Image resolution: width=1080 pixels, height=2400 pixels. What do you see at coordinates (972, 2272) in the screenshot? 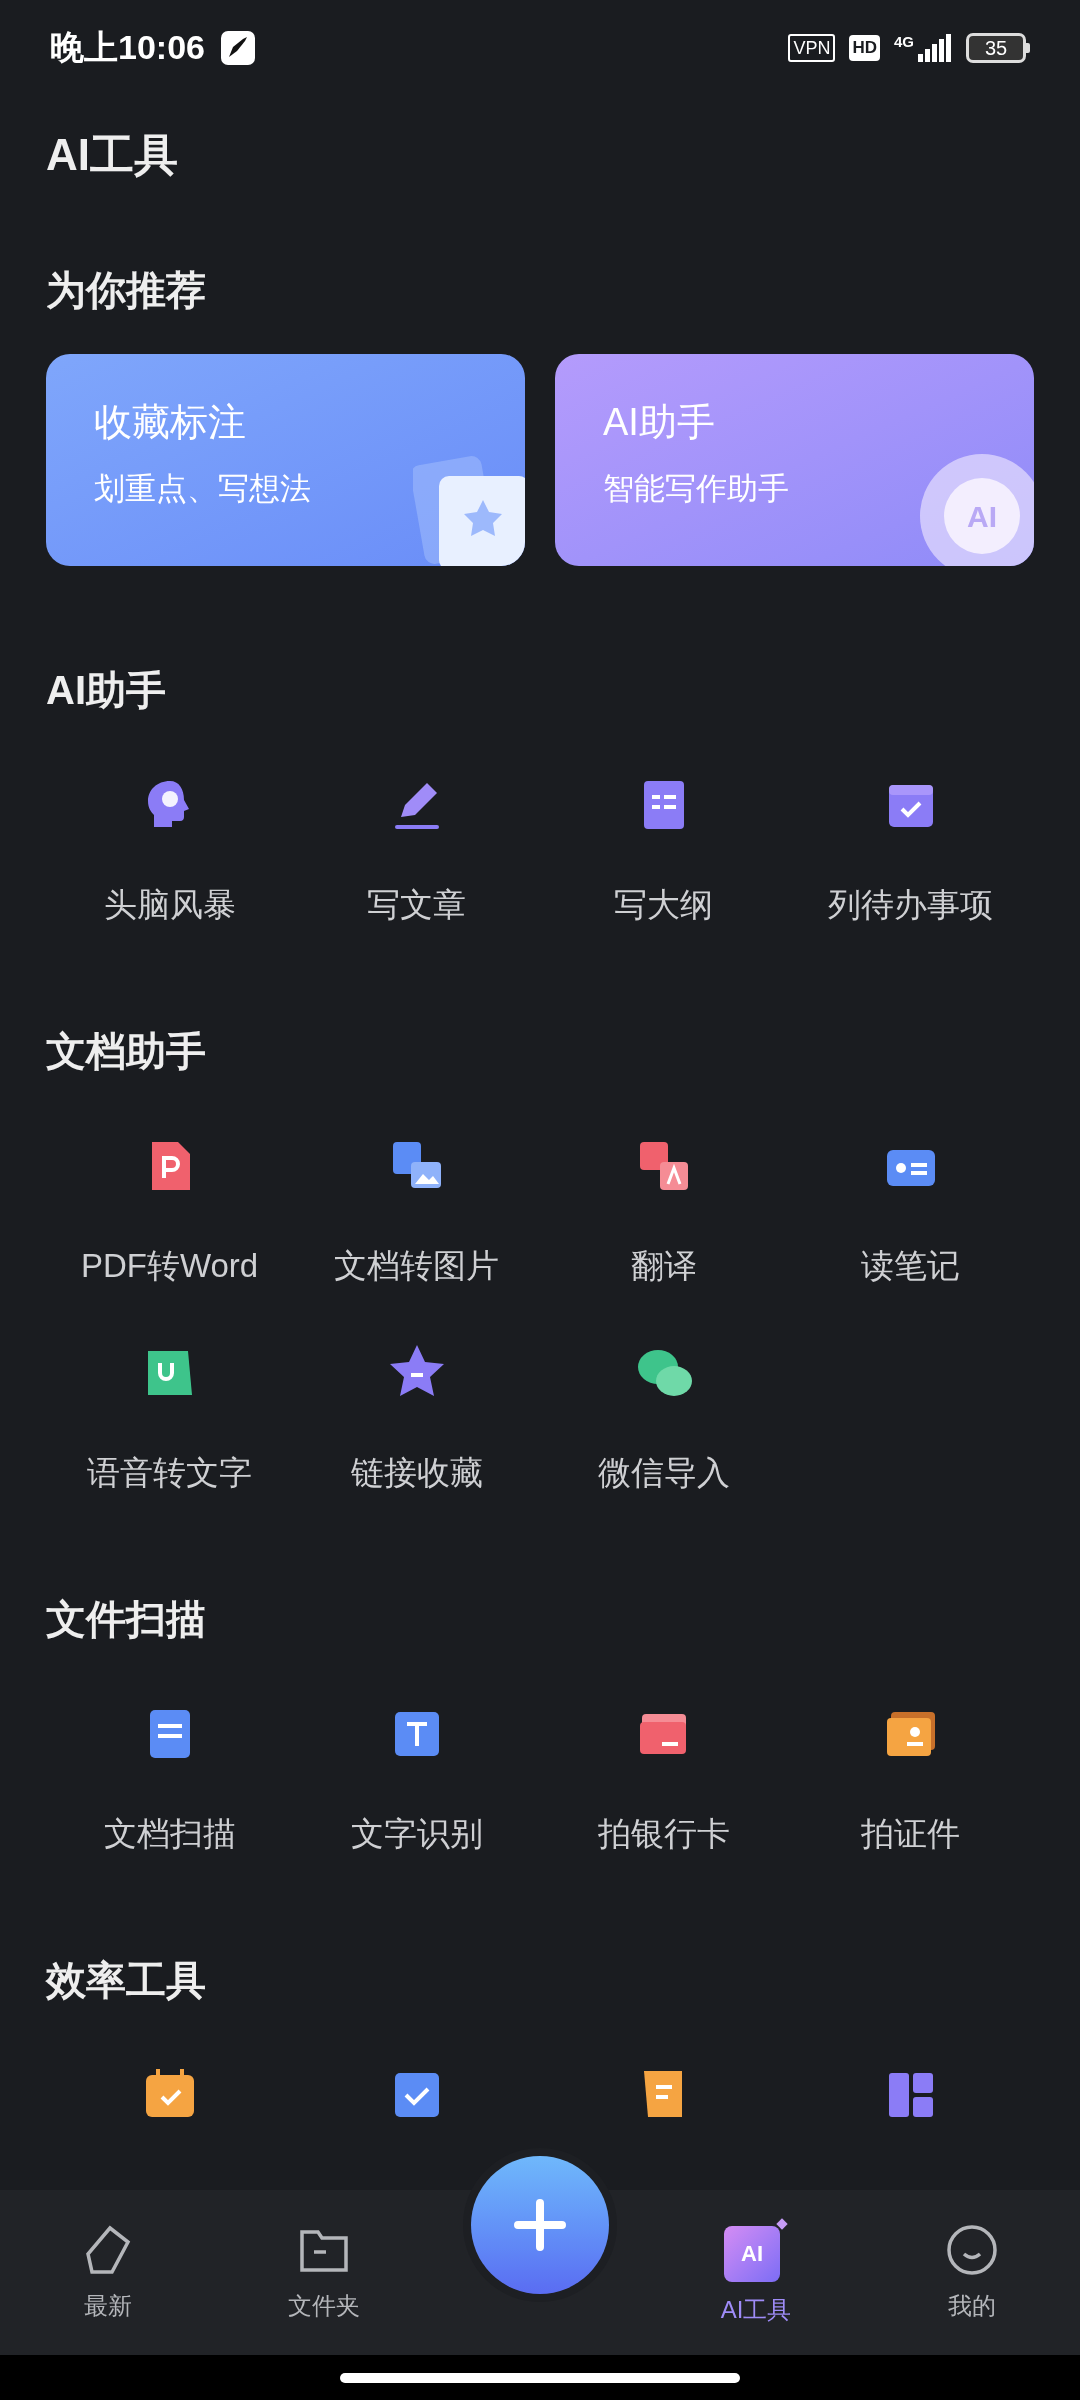
I see `nav-tab: 我的` at bounding box center [972, 2272].